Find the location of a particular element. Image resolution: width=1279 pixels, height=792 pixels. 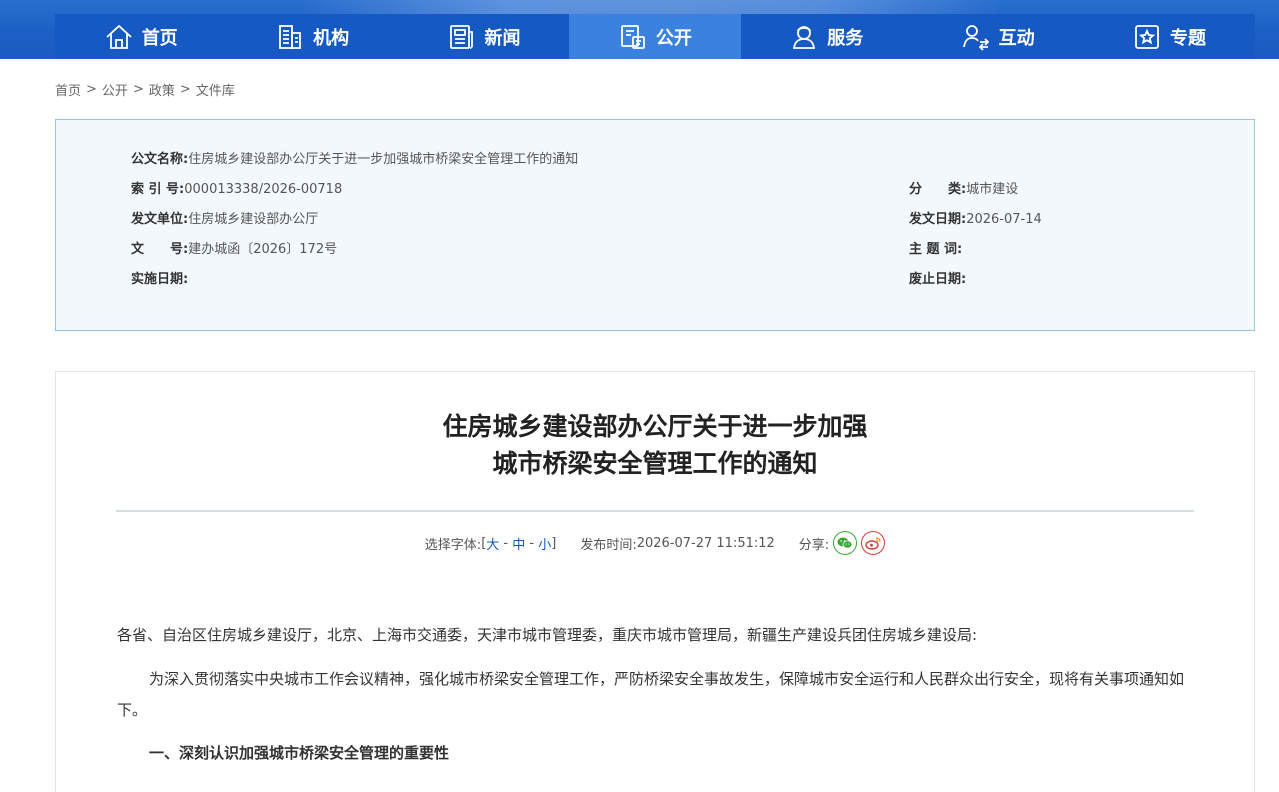

info-issuer: 发文单位:住房城乡建设部办公厅 is located at coordinates (224, 220).